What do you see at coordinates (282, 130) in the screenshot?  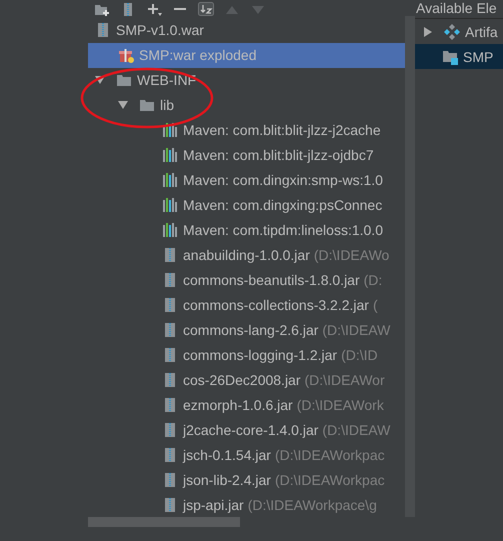 I see `tree-item-label: Maven: com.blit:blit-jlzz-j2cache` at bounding box center [282, 130].